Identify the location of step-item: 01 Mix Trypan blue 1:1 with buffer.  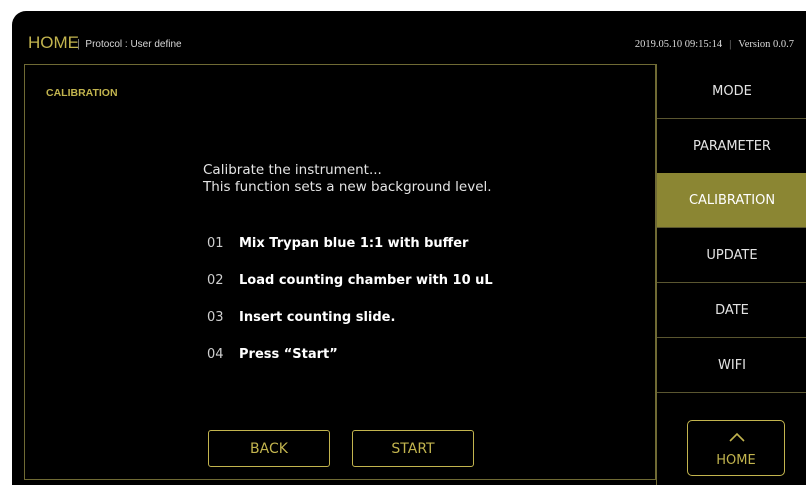
(337, 243).